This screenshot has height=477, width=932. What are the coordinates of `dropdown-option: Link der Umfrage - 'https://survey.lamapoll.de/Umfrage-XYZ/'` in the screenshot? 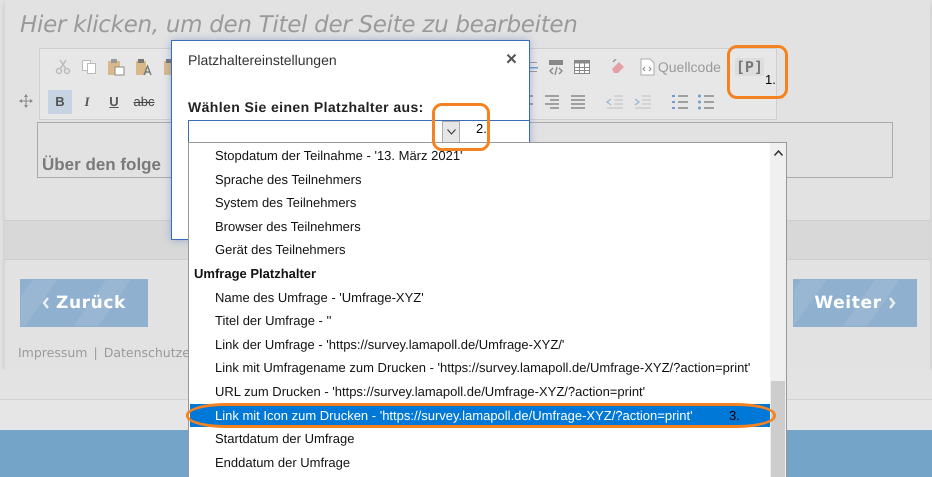 It's located at (480, 344).